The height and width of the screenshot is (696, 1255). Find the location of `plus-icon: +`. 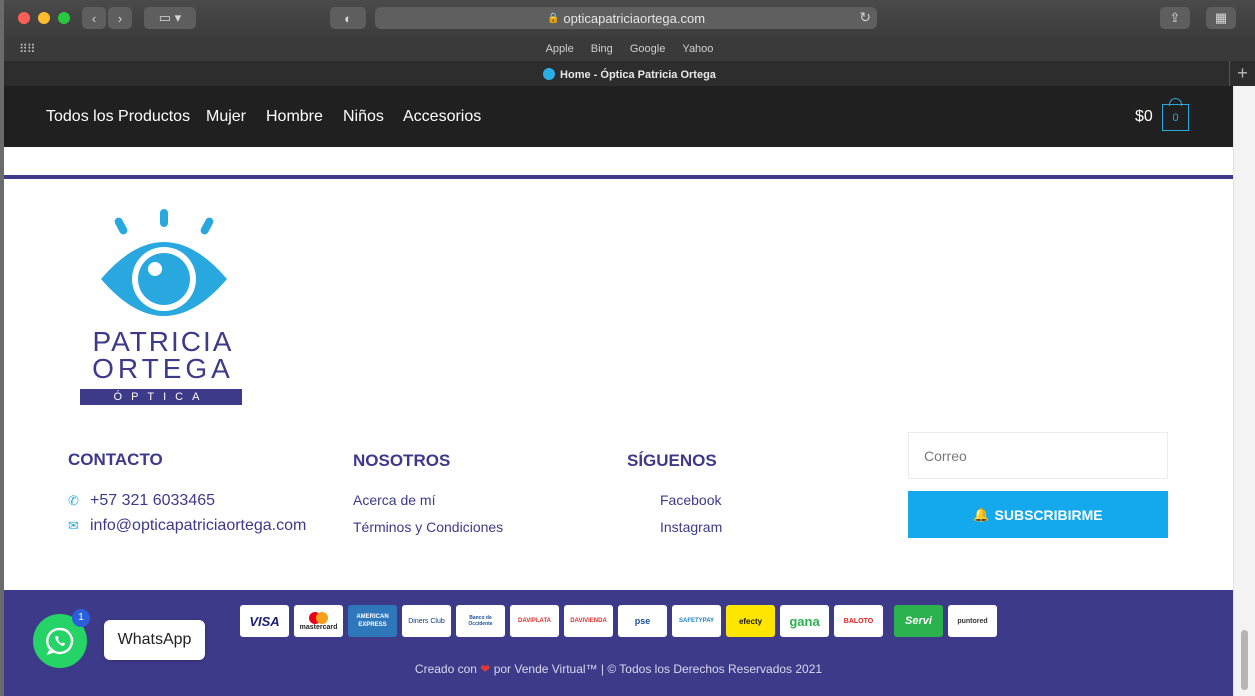

plus-icon: + is located at coordinates (1242, 73).